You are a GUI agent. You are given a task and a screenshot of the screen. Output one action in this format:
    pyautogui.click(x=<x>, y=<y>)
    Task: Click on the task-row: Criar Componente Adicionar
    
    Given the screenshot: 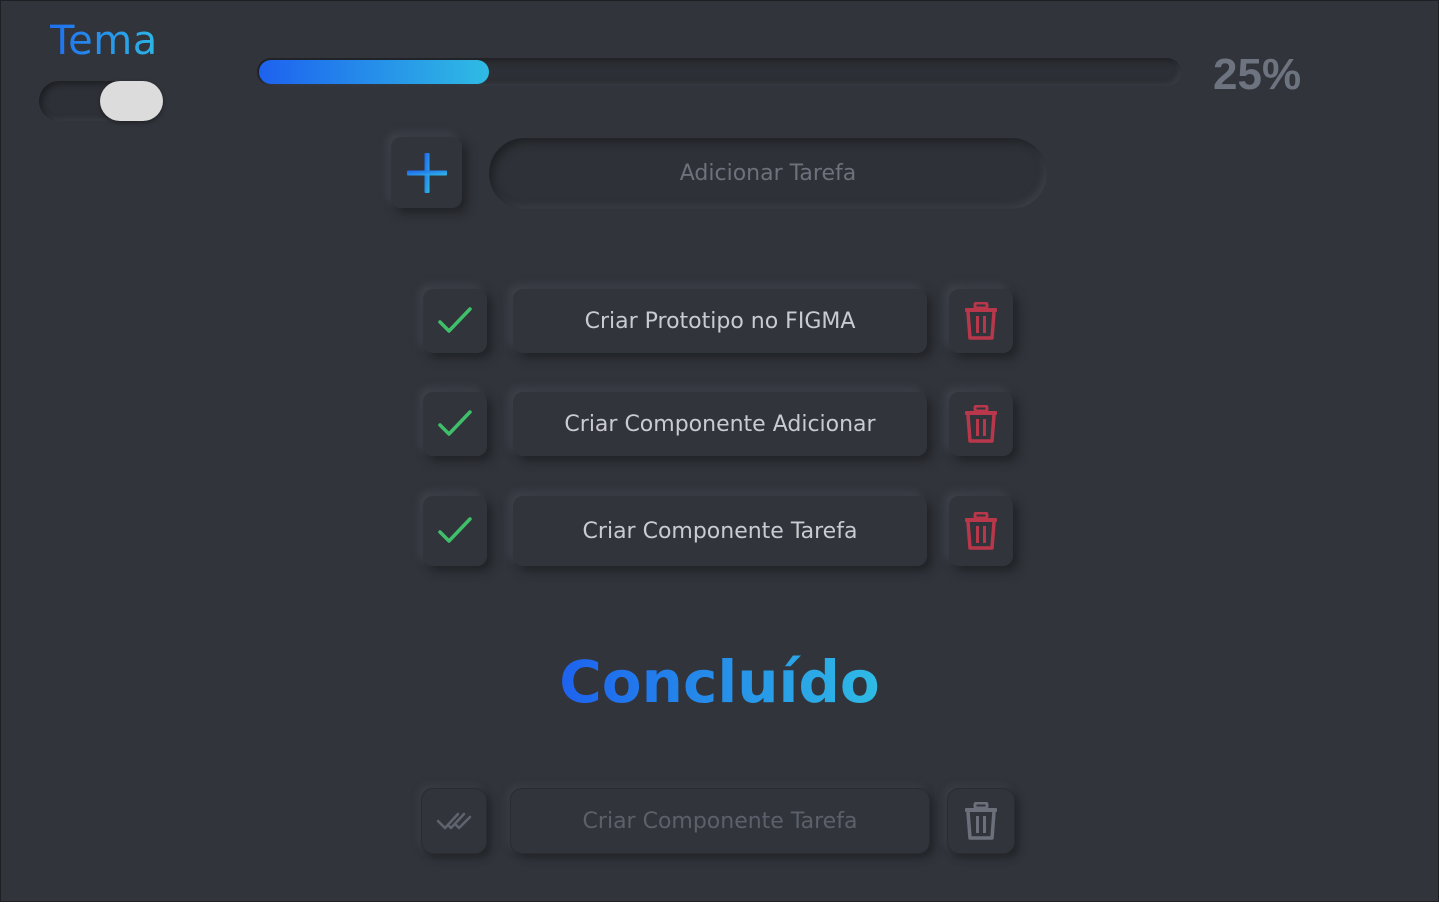 What is the action you would take?
    pyautogui.click(x=719, y=428)
    